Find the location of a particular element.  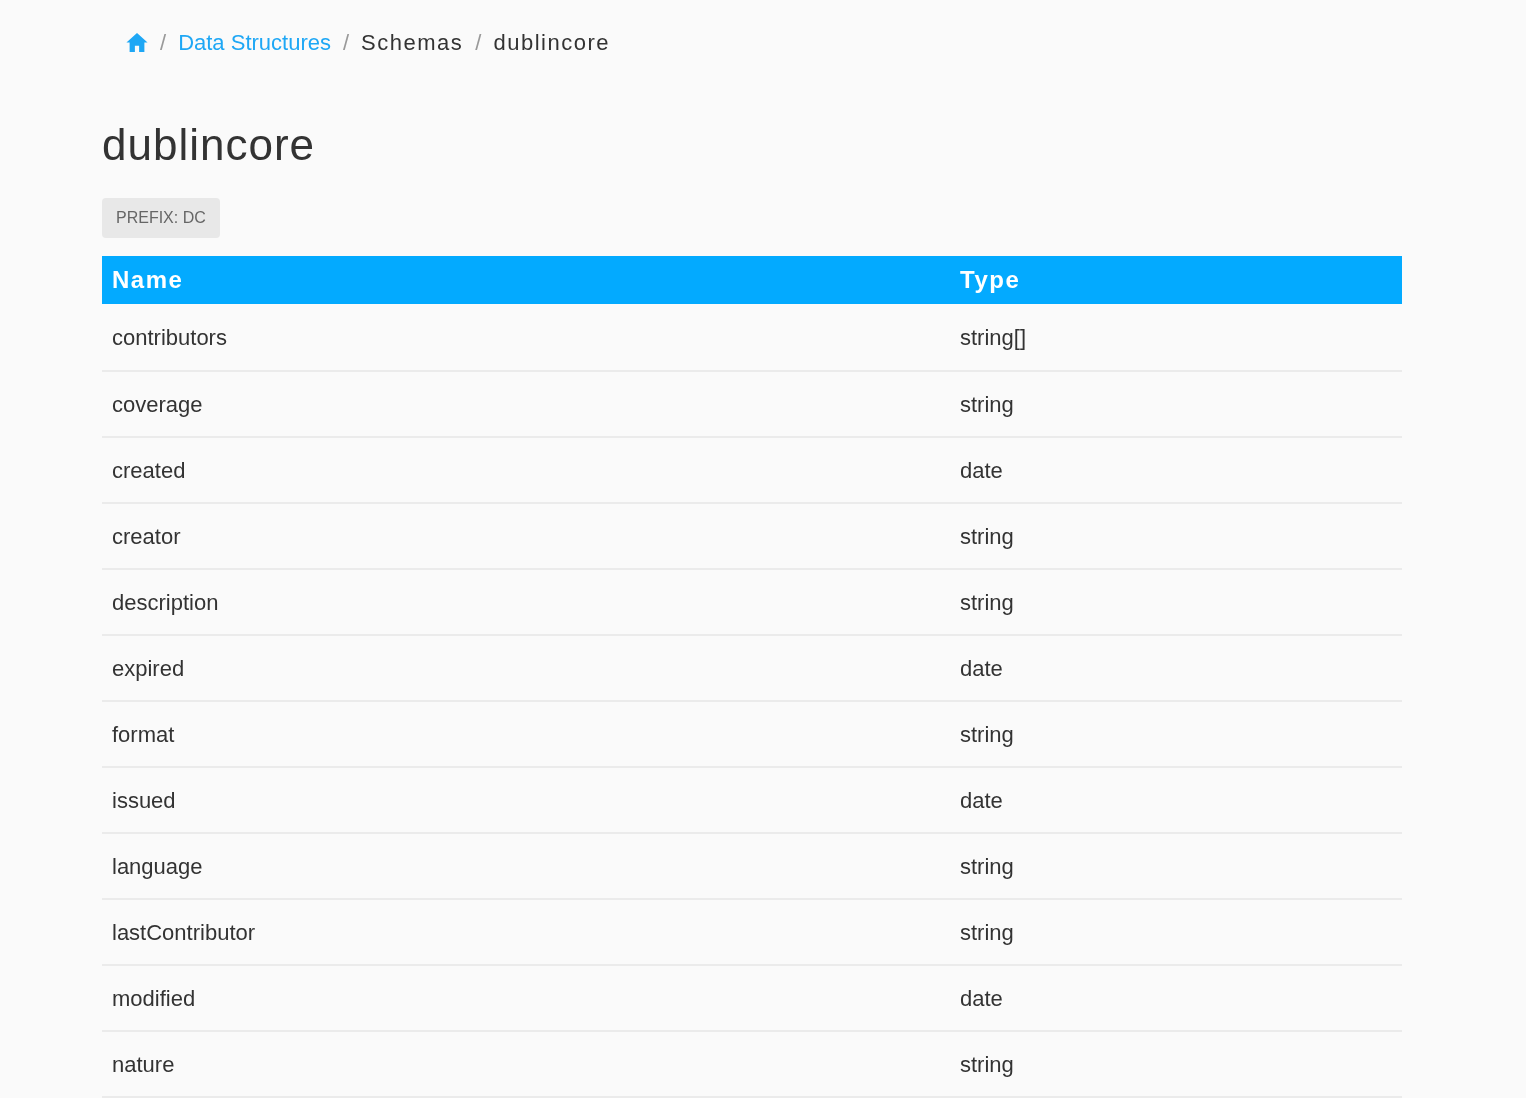

table-cell: modified is located at coordinates (526, 998).